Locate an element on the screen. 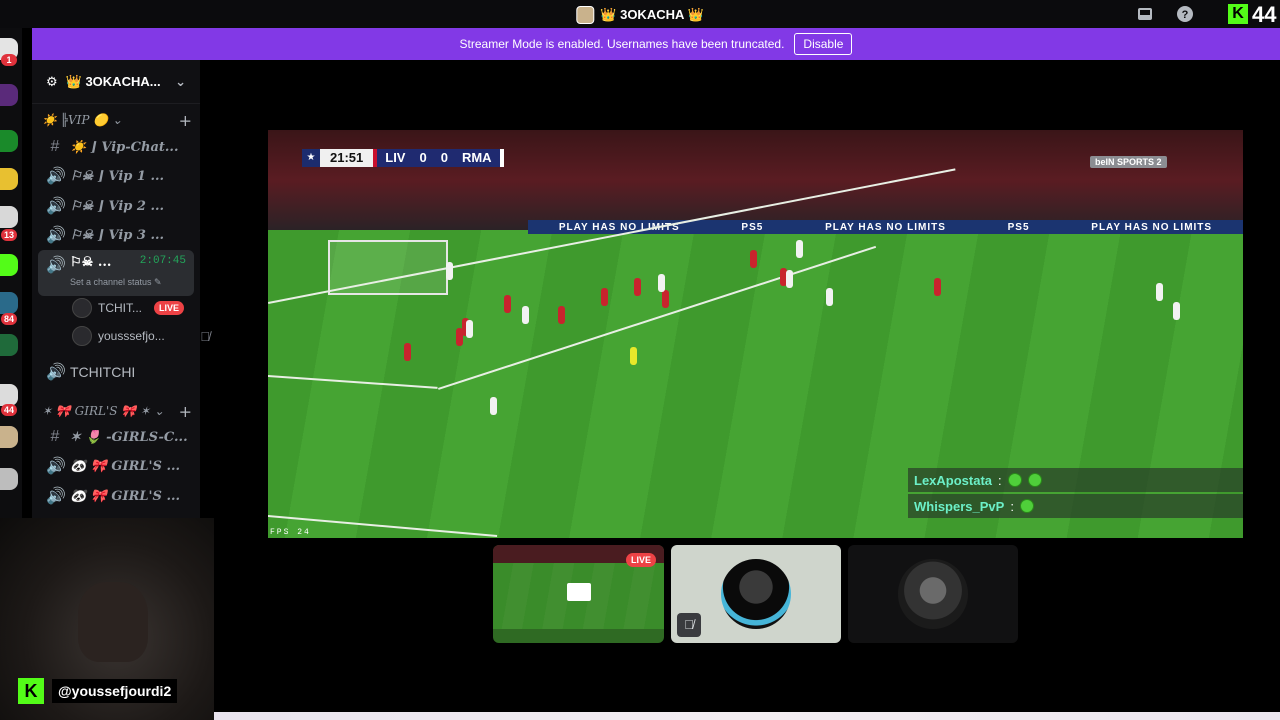 Image resolution: width=1280 pixels, height=720 pixels. inbox-icon is located at coordinates (1145, 14).